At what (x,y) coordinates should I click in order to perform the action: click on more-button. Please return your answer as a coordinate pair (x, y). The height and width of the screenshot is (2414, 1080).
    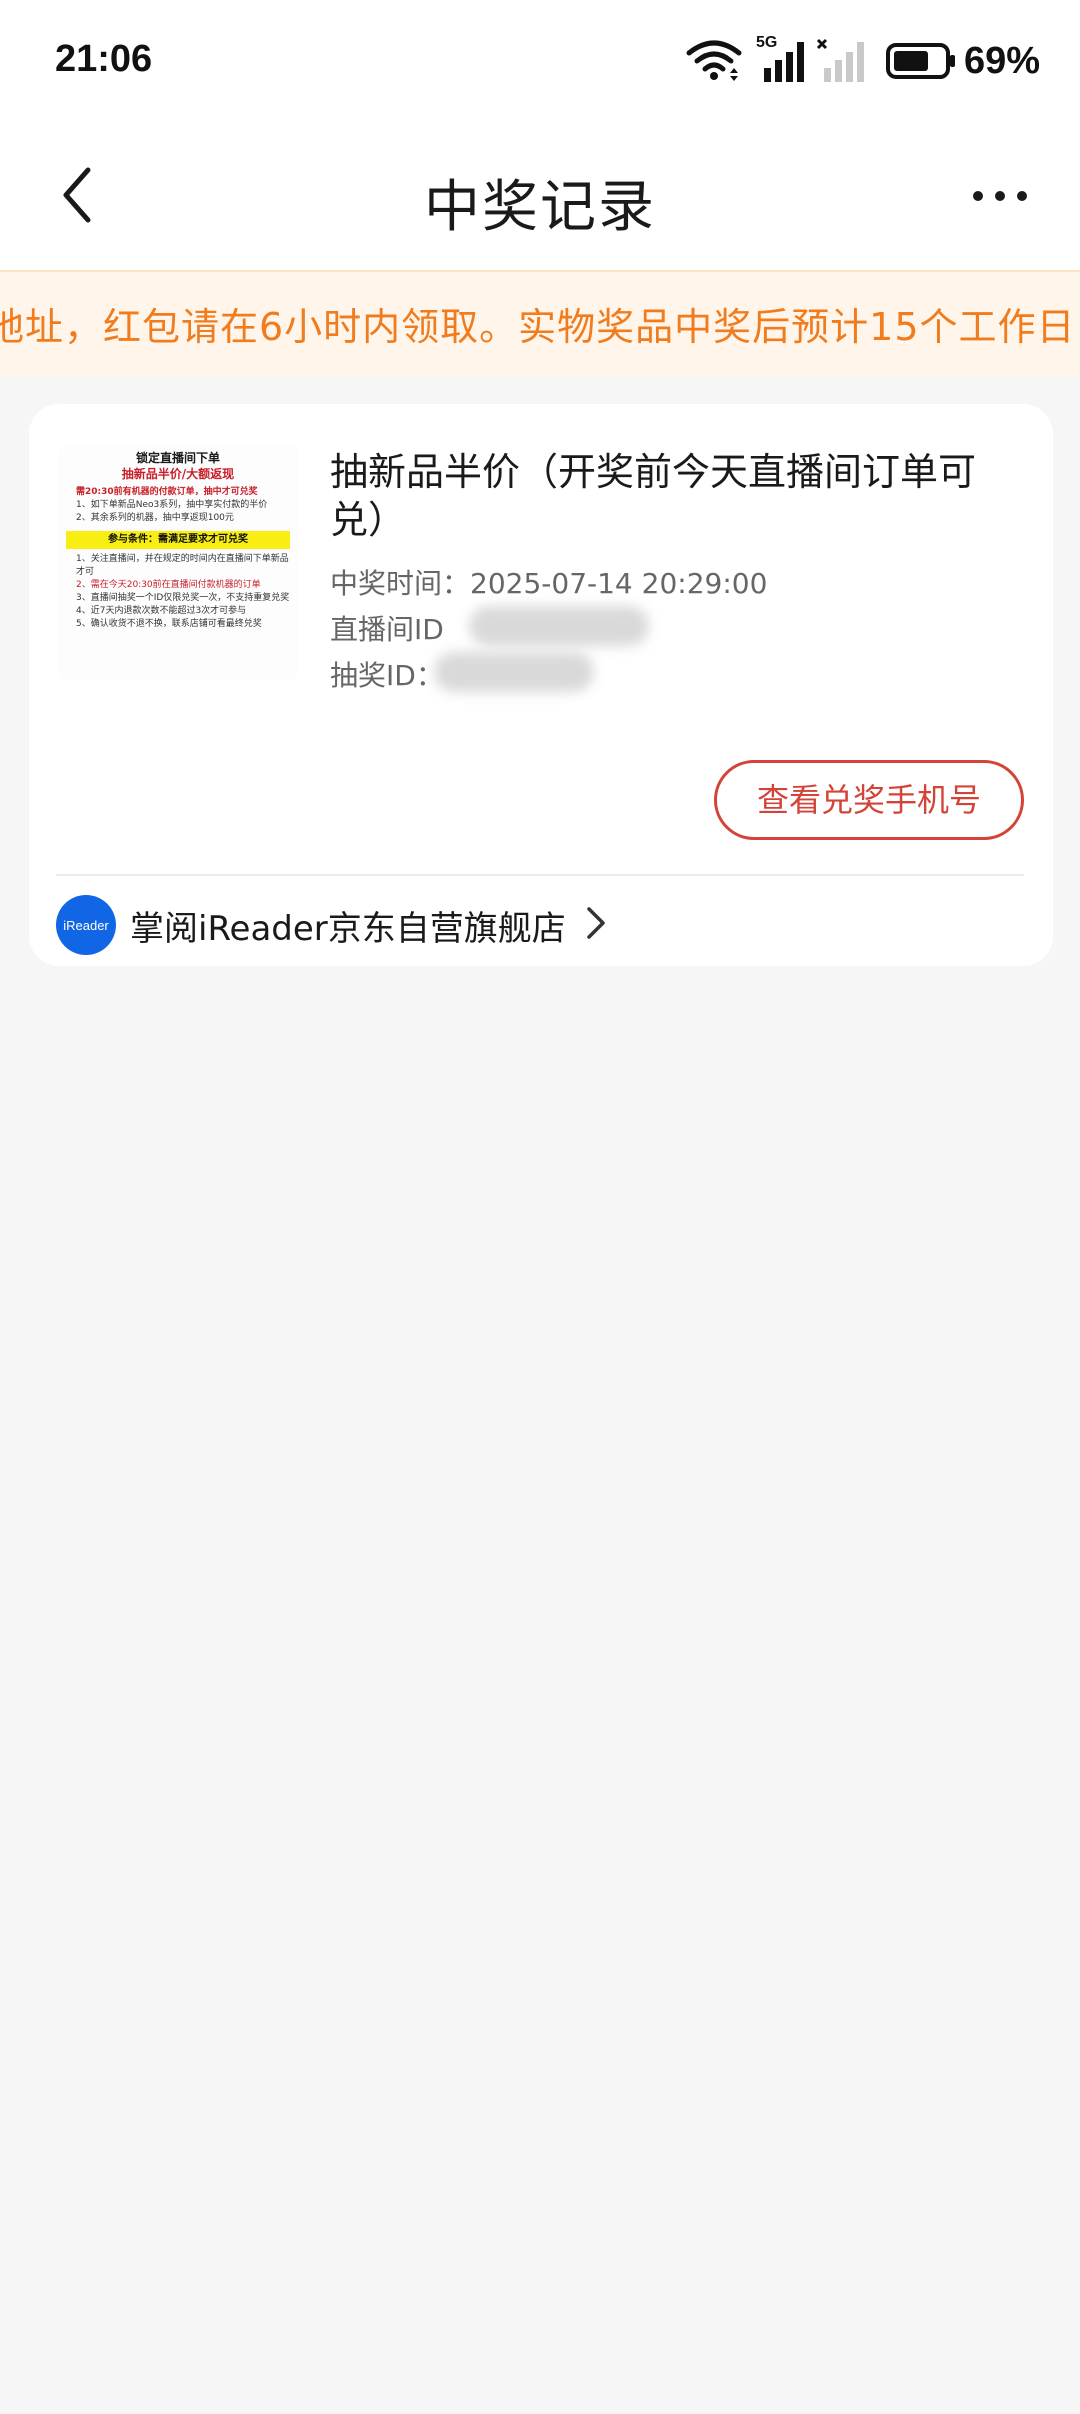
    Looking at the image, I should click on (1000, 200).